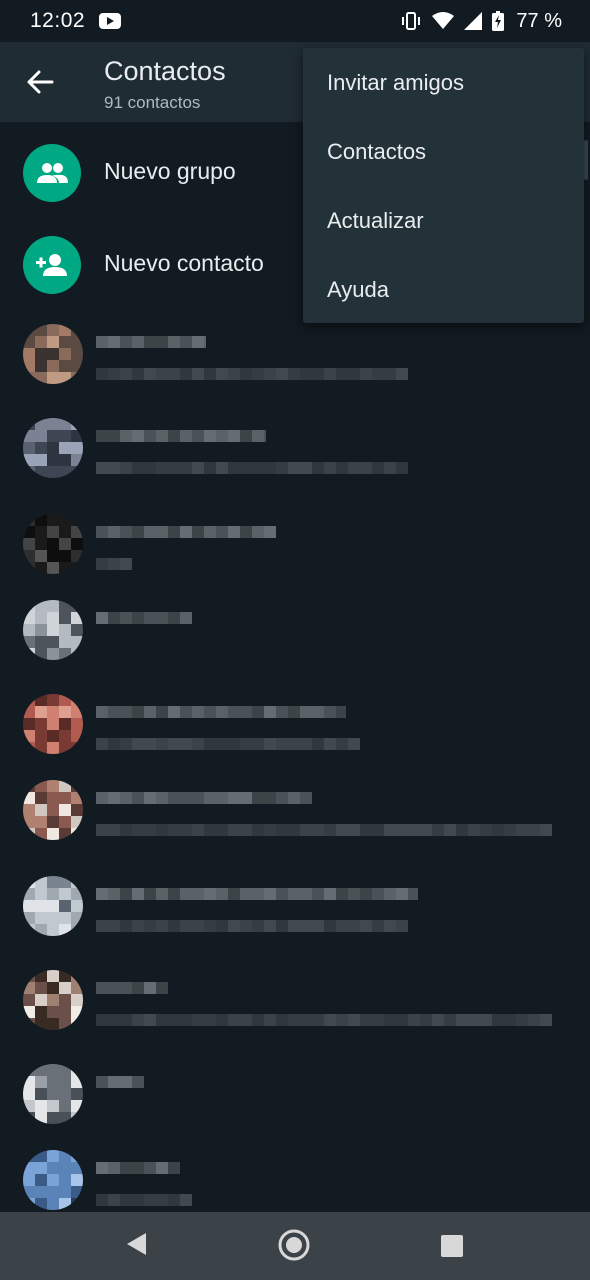 This screenshot has width=590, height=1280. I want to click on contact-count: 91 contactos, so click(152, 102).